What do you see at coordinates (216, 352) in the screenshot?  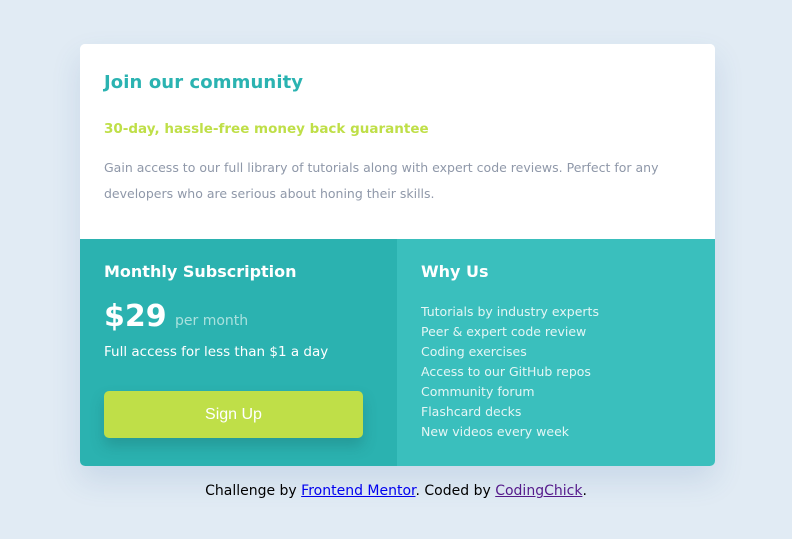 I see `access-text: Full access for less than $1 a day` at bounding box center [216, 352].